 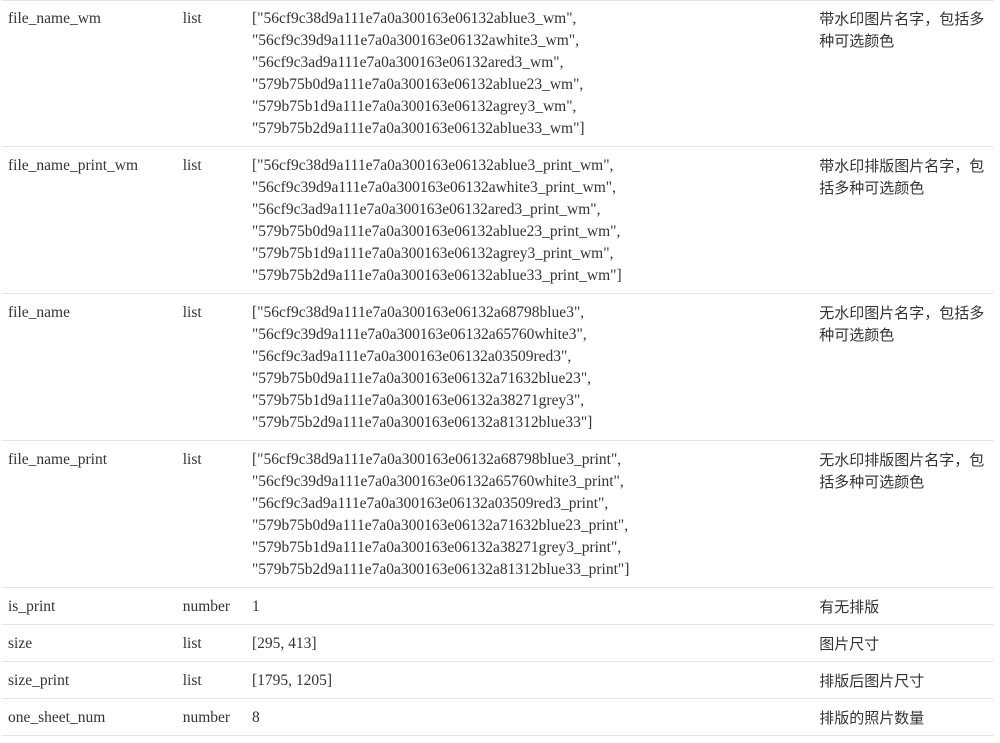 I want to click on field-name: size, so click(x=89, y=643).